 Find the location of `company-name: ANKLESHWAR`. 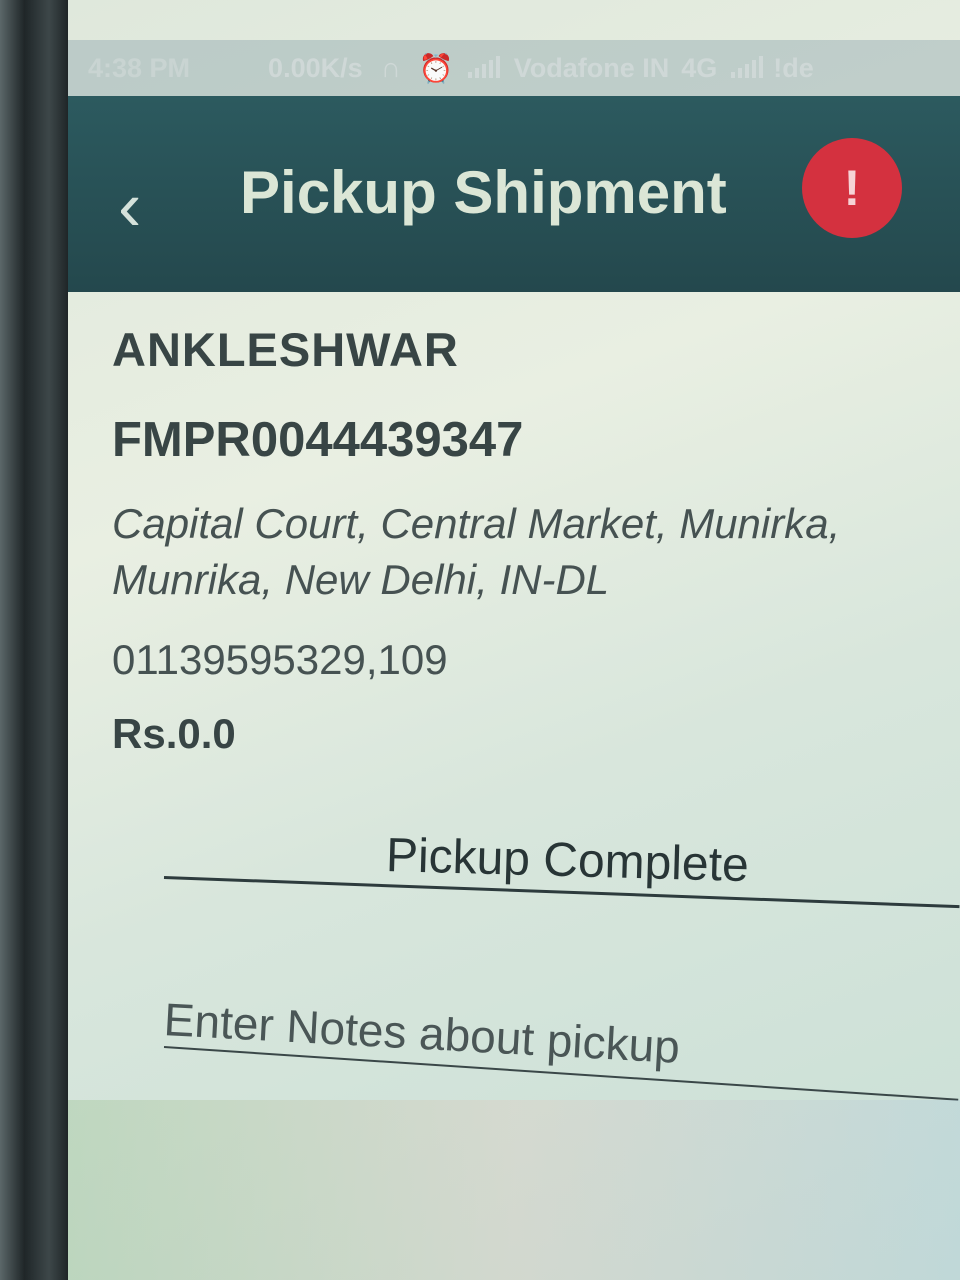

company-name: ANKLESHWAR is located at coordinates (285, 349).